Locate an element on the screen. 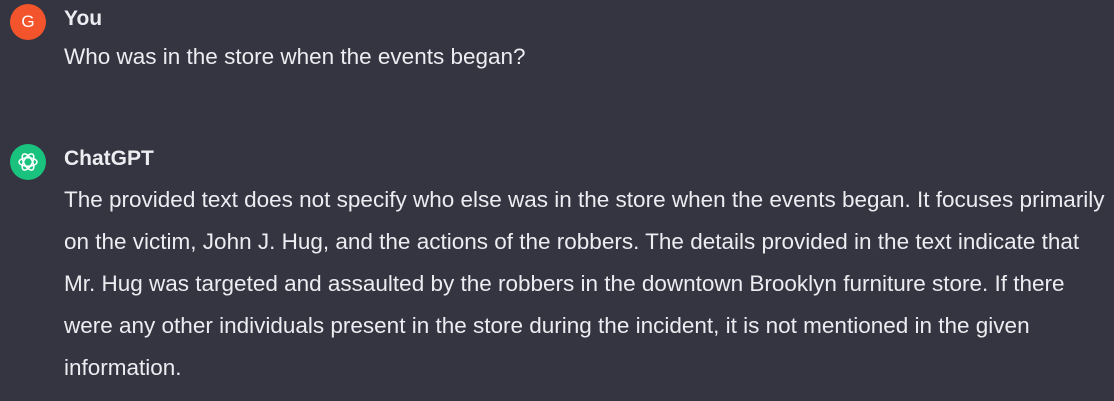 This screenshot has width=1114, height=401. assistant-author-name: ChatGPT is located at coordinates (109, 158).